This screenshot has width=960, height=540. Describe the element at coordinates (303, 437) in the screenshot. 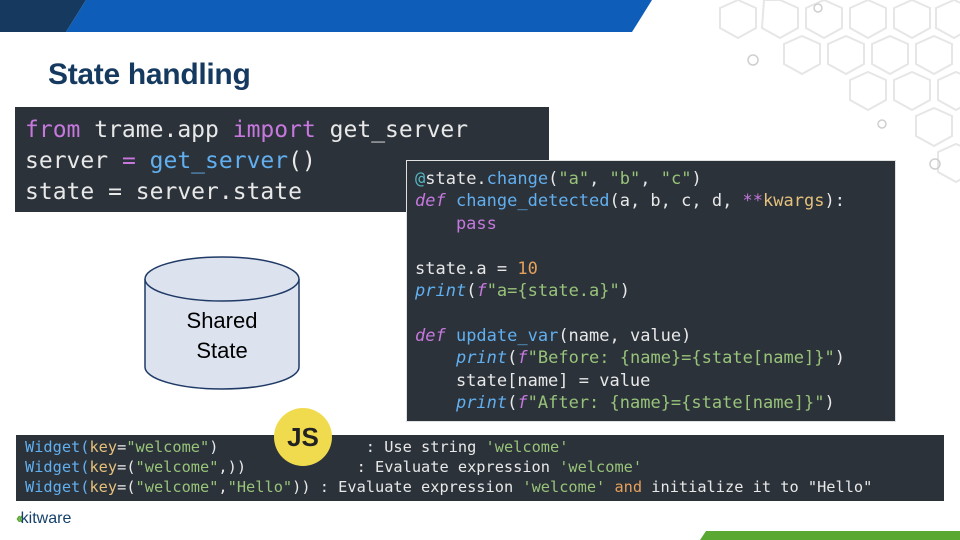

I see `javascript-logo-badge: JS` at that location.